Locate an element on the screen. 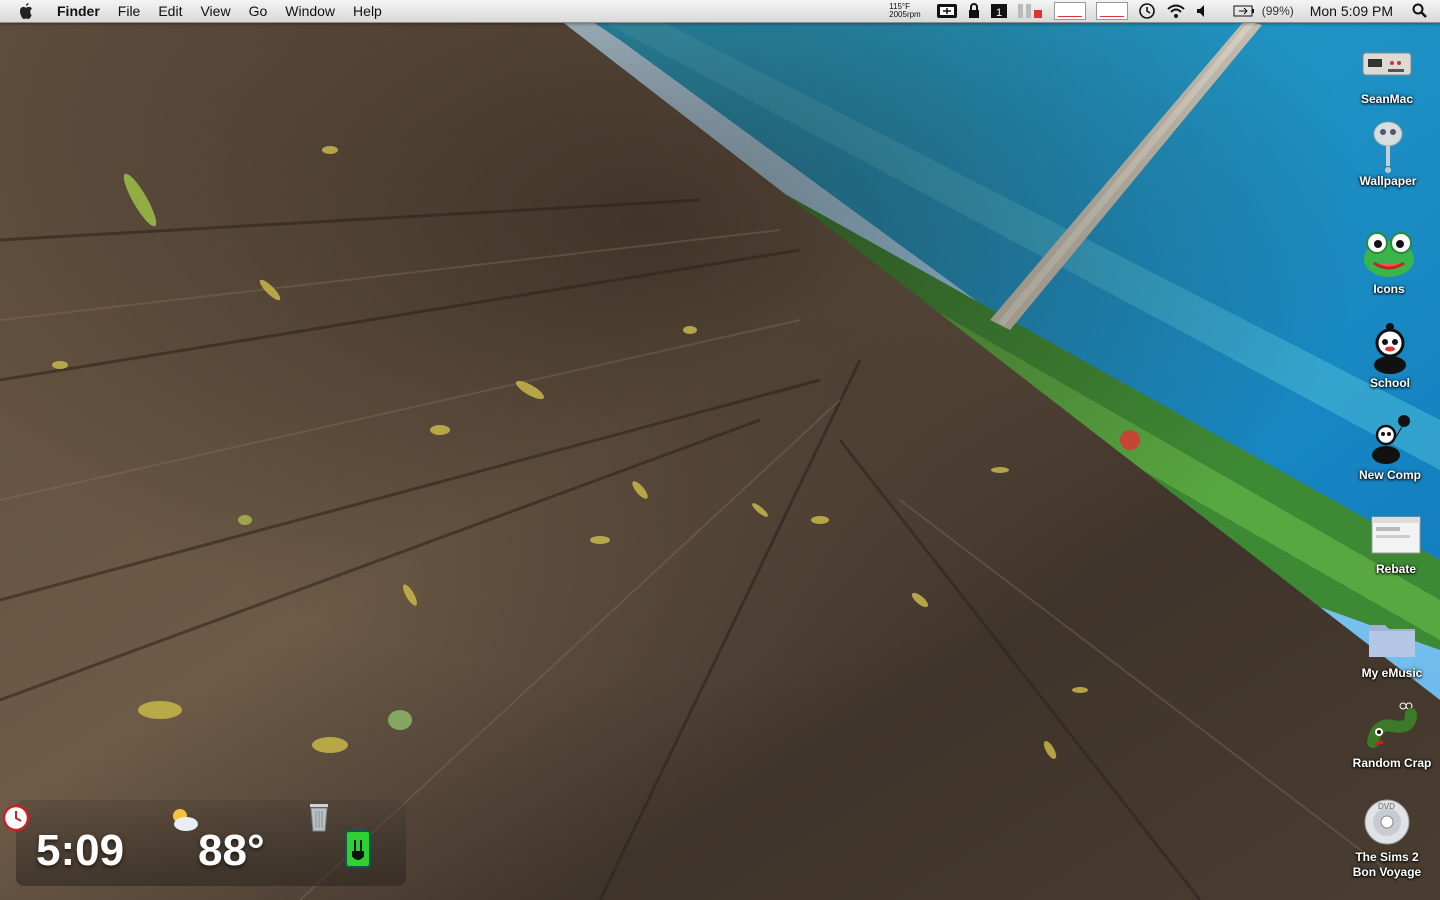 The height and width of the screenshot is (900, 1440). menu-file: File is located at coordinates (129, 11).